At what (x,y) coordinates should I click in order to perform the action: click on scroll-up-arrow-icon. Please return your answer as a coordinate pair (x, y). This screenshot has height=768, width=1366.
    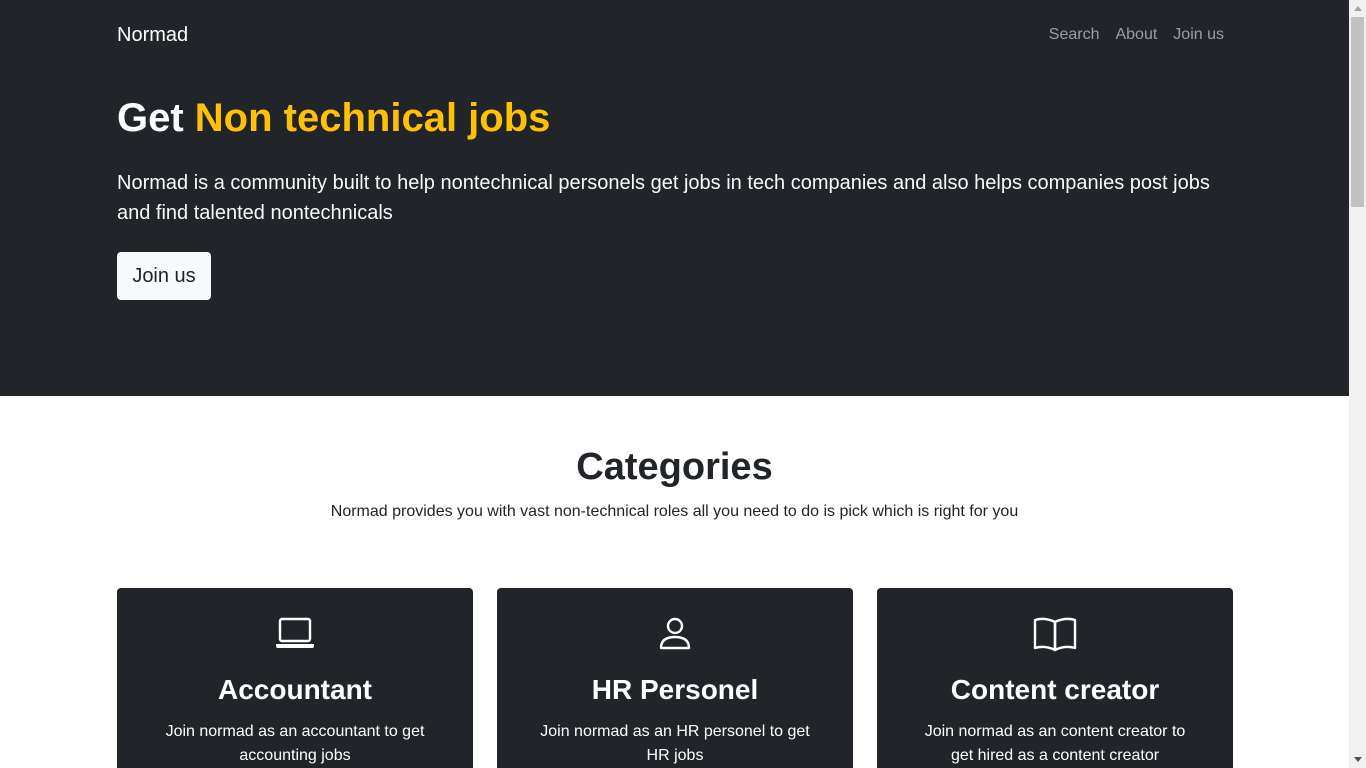
    Looking at the image, I should click on (1357, 8).